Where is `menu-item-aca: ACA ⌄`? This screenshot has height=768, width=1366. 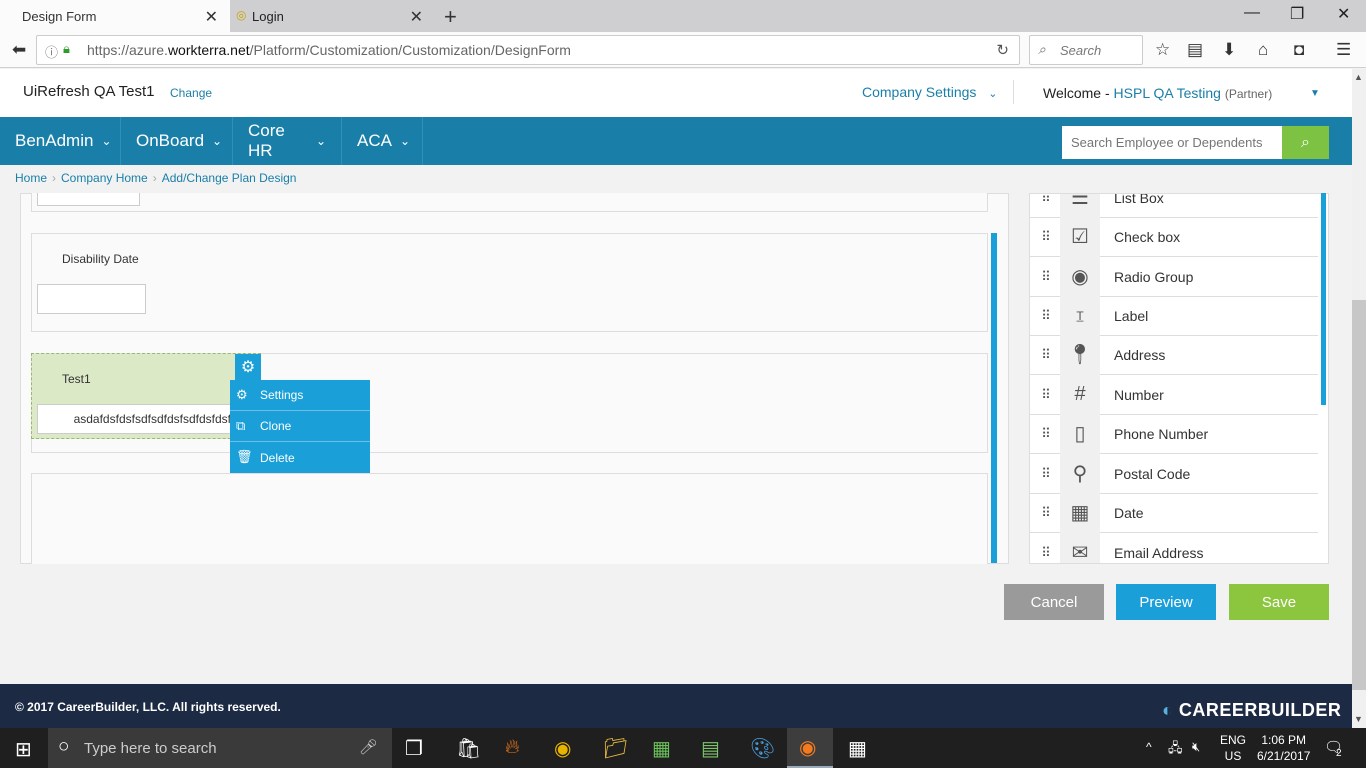 menu-item-aca: ACA ⌄ is located at coordinates (382, 141).